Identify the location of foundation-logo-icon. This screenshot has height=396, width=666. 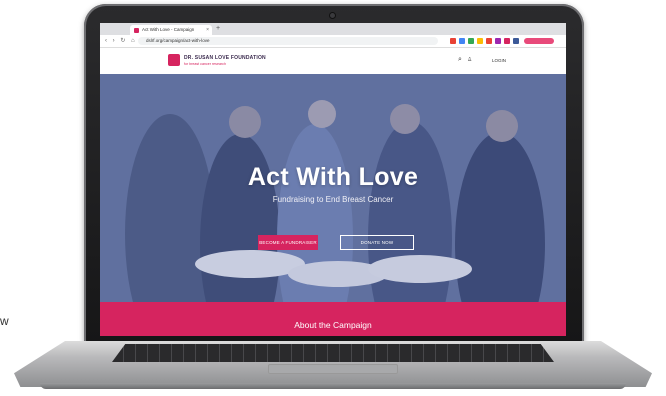
(174, 60).